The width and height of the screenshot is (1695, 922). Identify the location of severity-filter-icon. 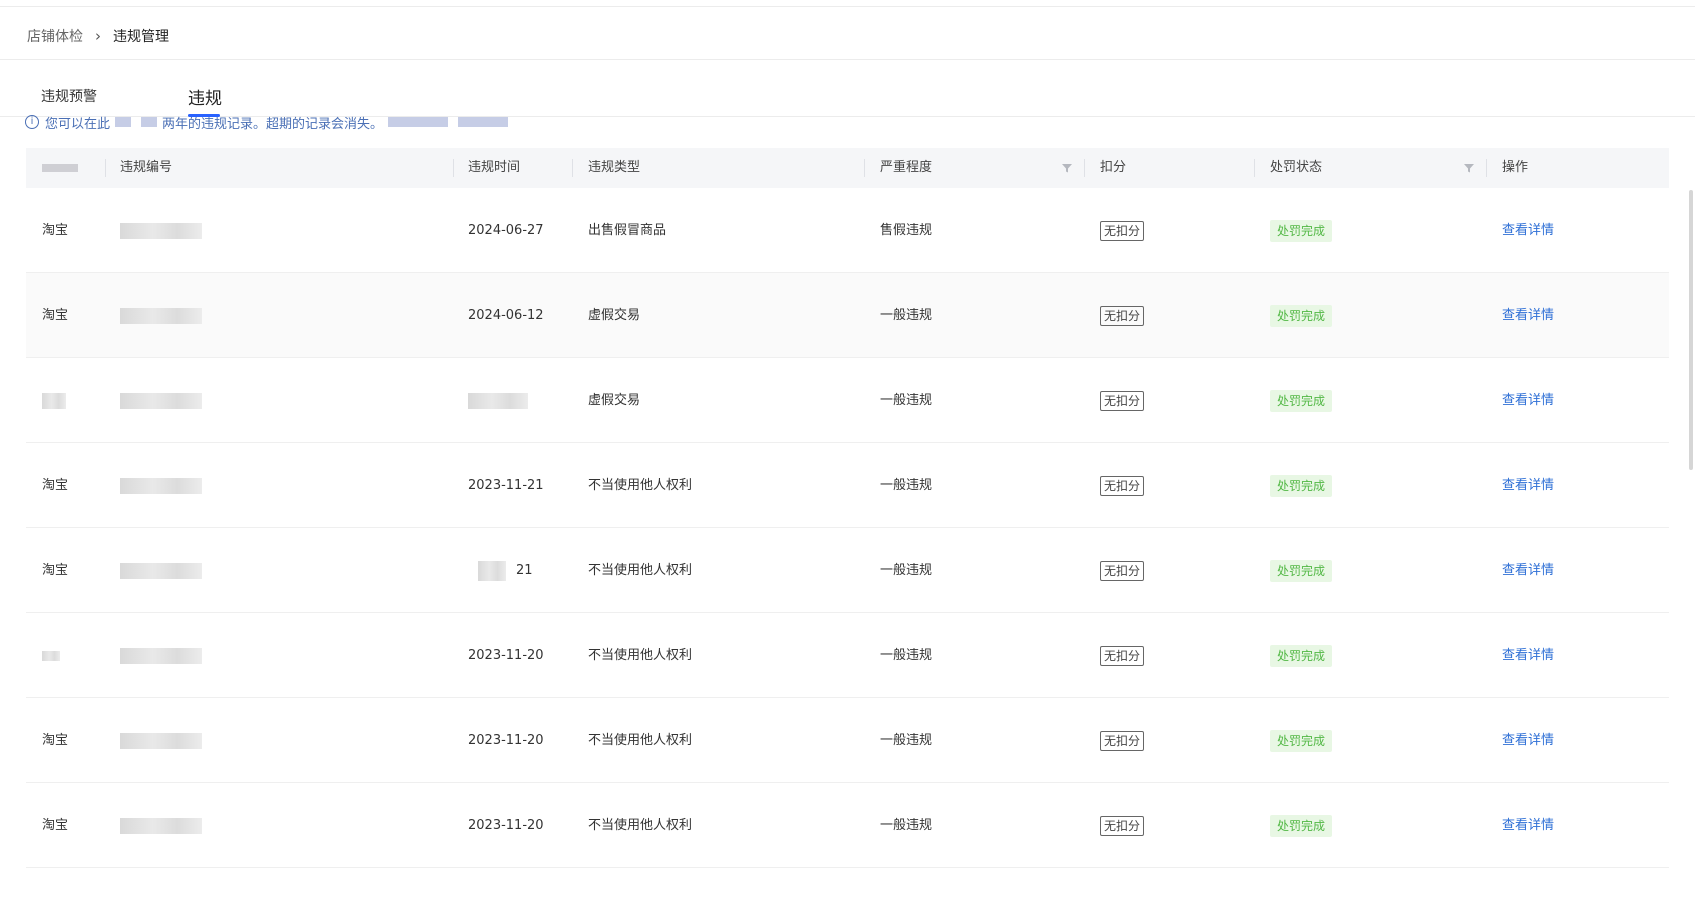
(1067, 168).